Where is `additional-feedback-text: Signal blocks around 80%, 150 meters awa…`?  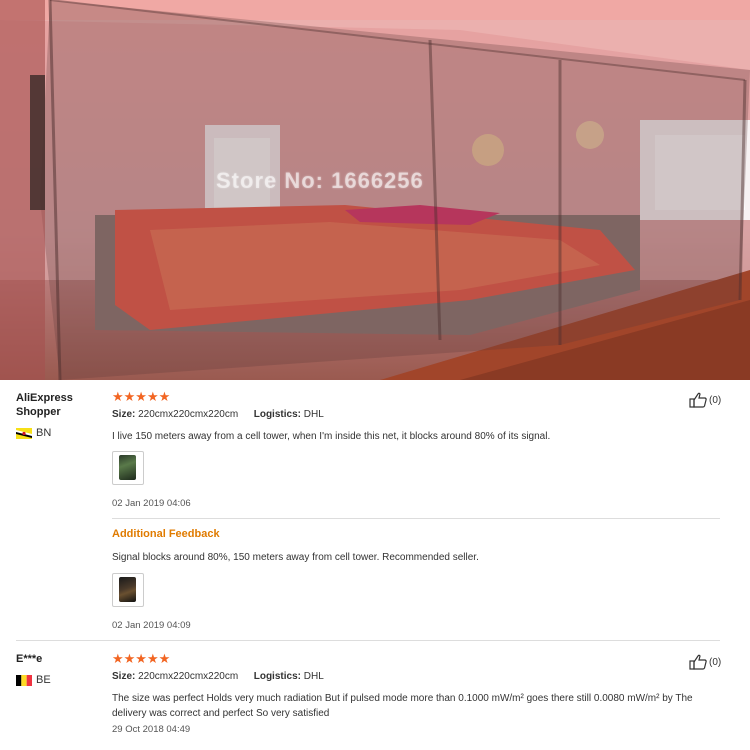
additional-feedback-text: Signal blocks around 80%, 150 meters awa… is located at coordinates (295, 557).